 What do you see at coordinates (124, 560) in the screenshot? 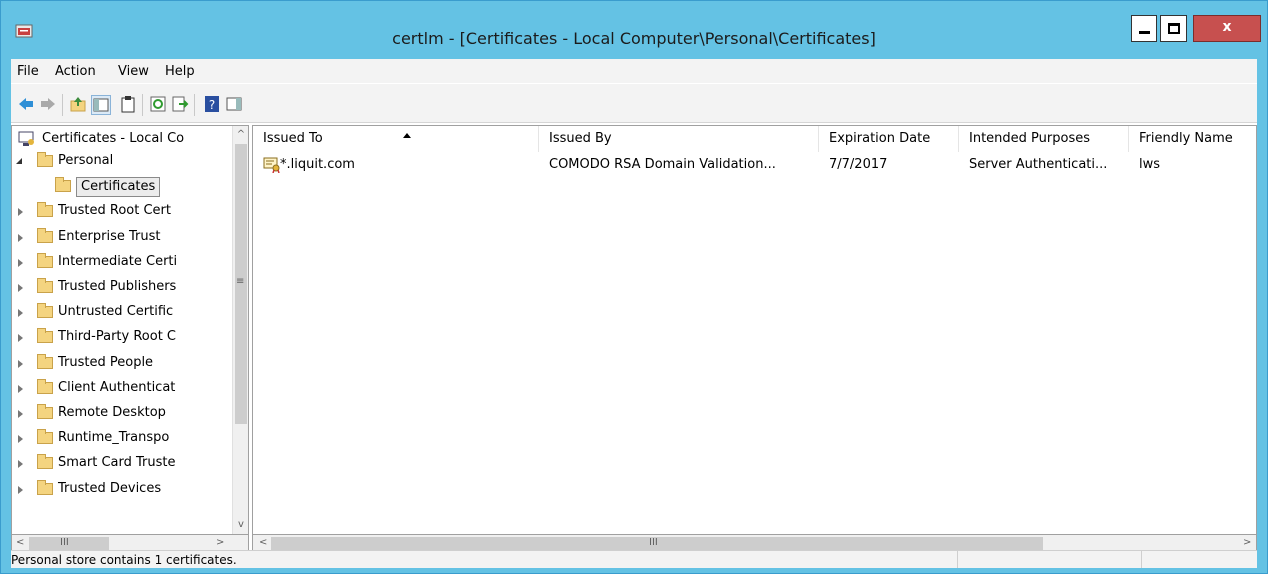
I see `status-text: Personal store contains 1 certificates.` at bounding box center [124, 560].